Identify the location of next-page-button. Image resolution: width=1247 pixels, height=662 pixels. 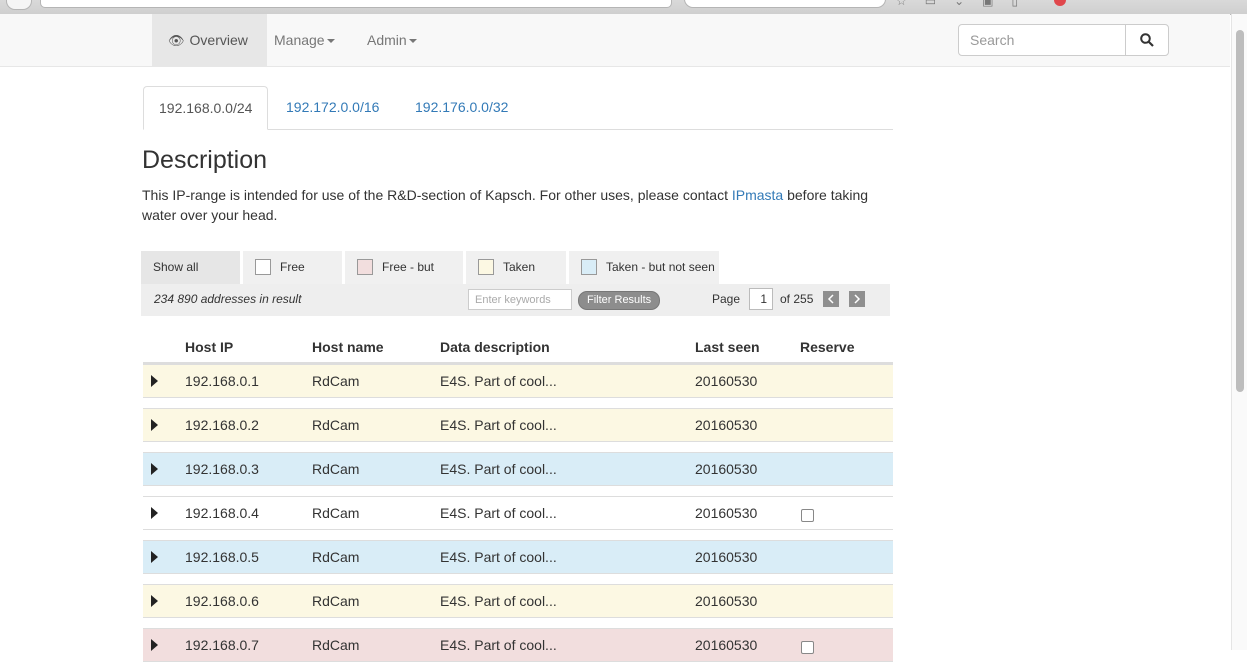
(857, 299).